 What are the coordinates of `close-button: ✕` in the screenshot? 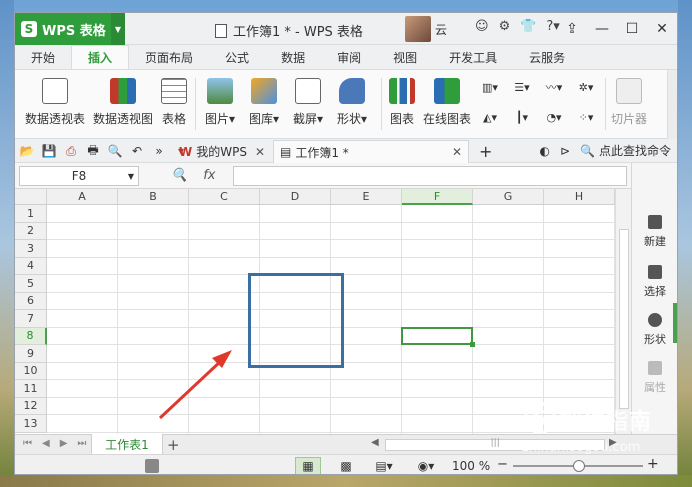 It's located at (662, 29).